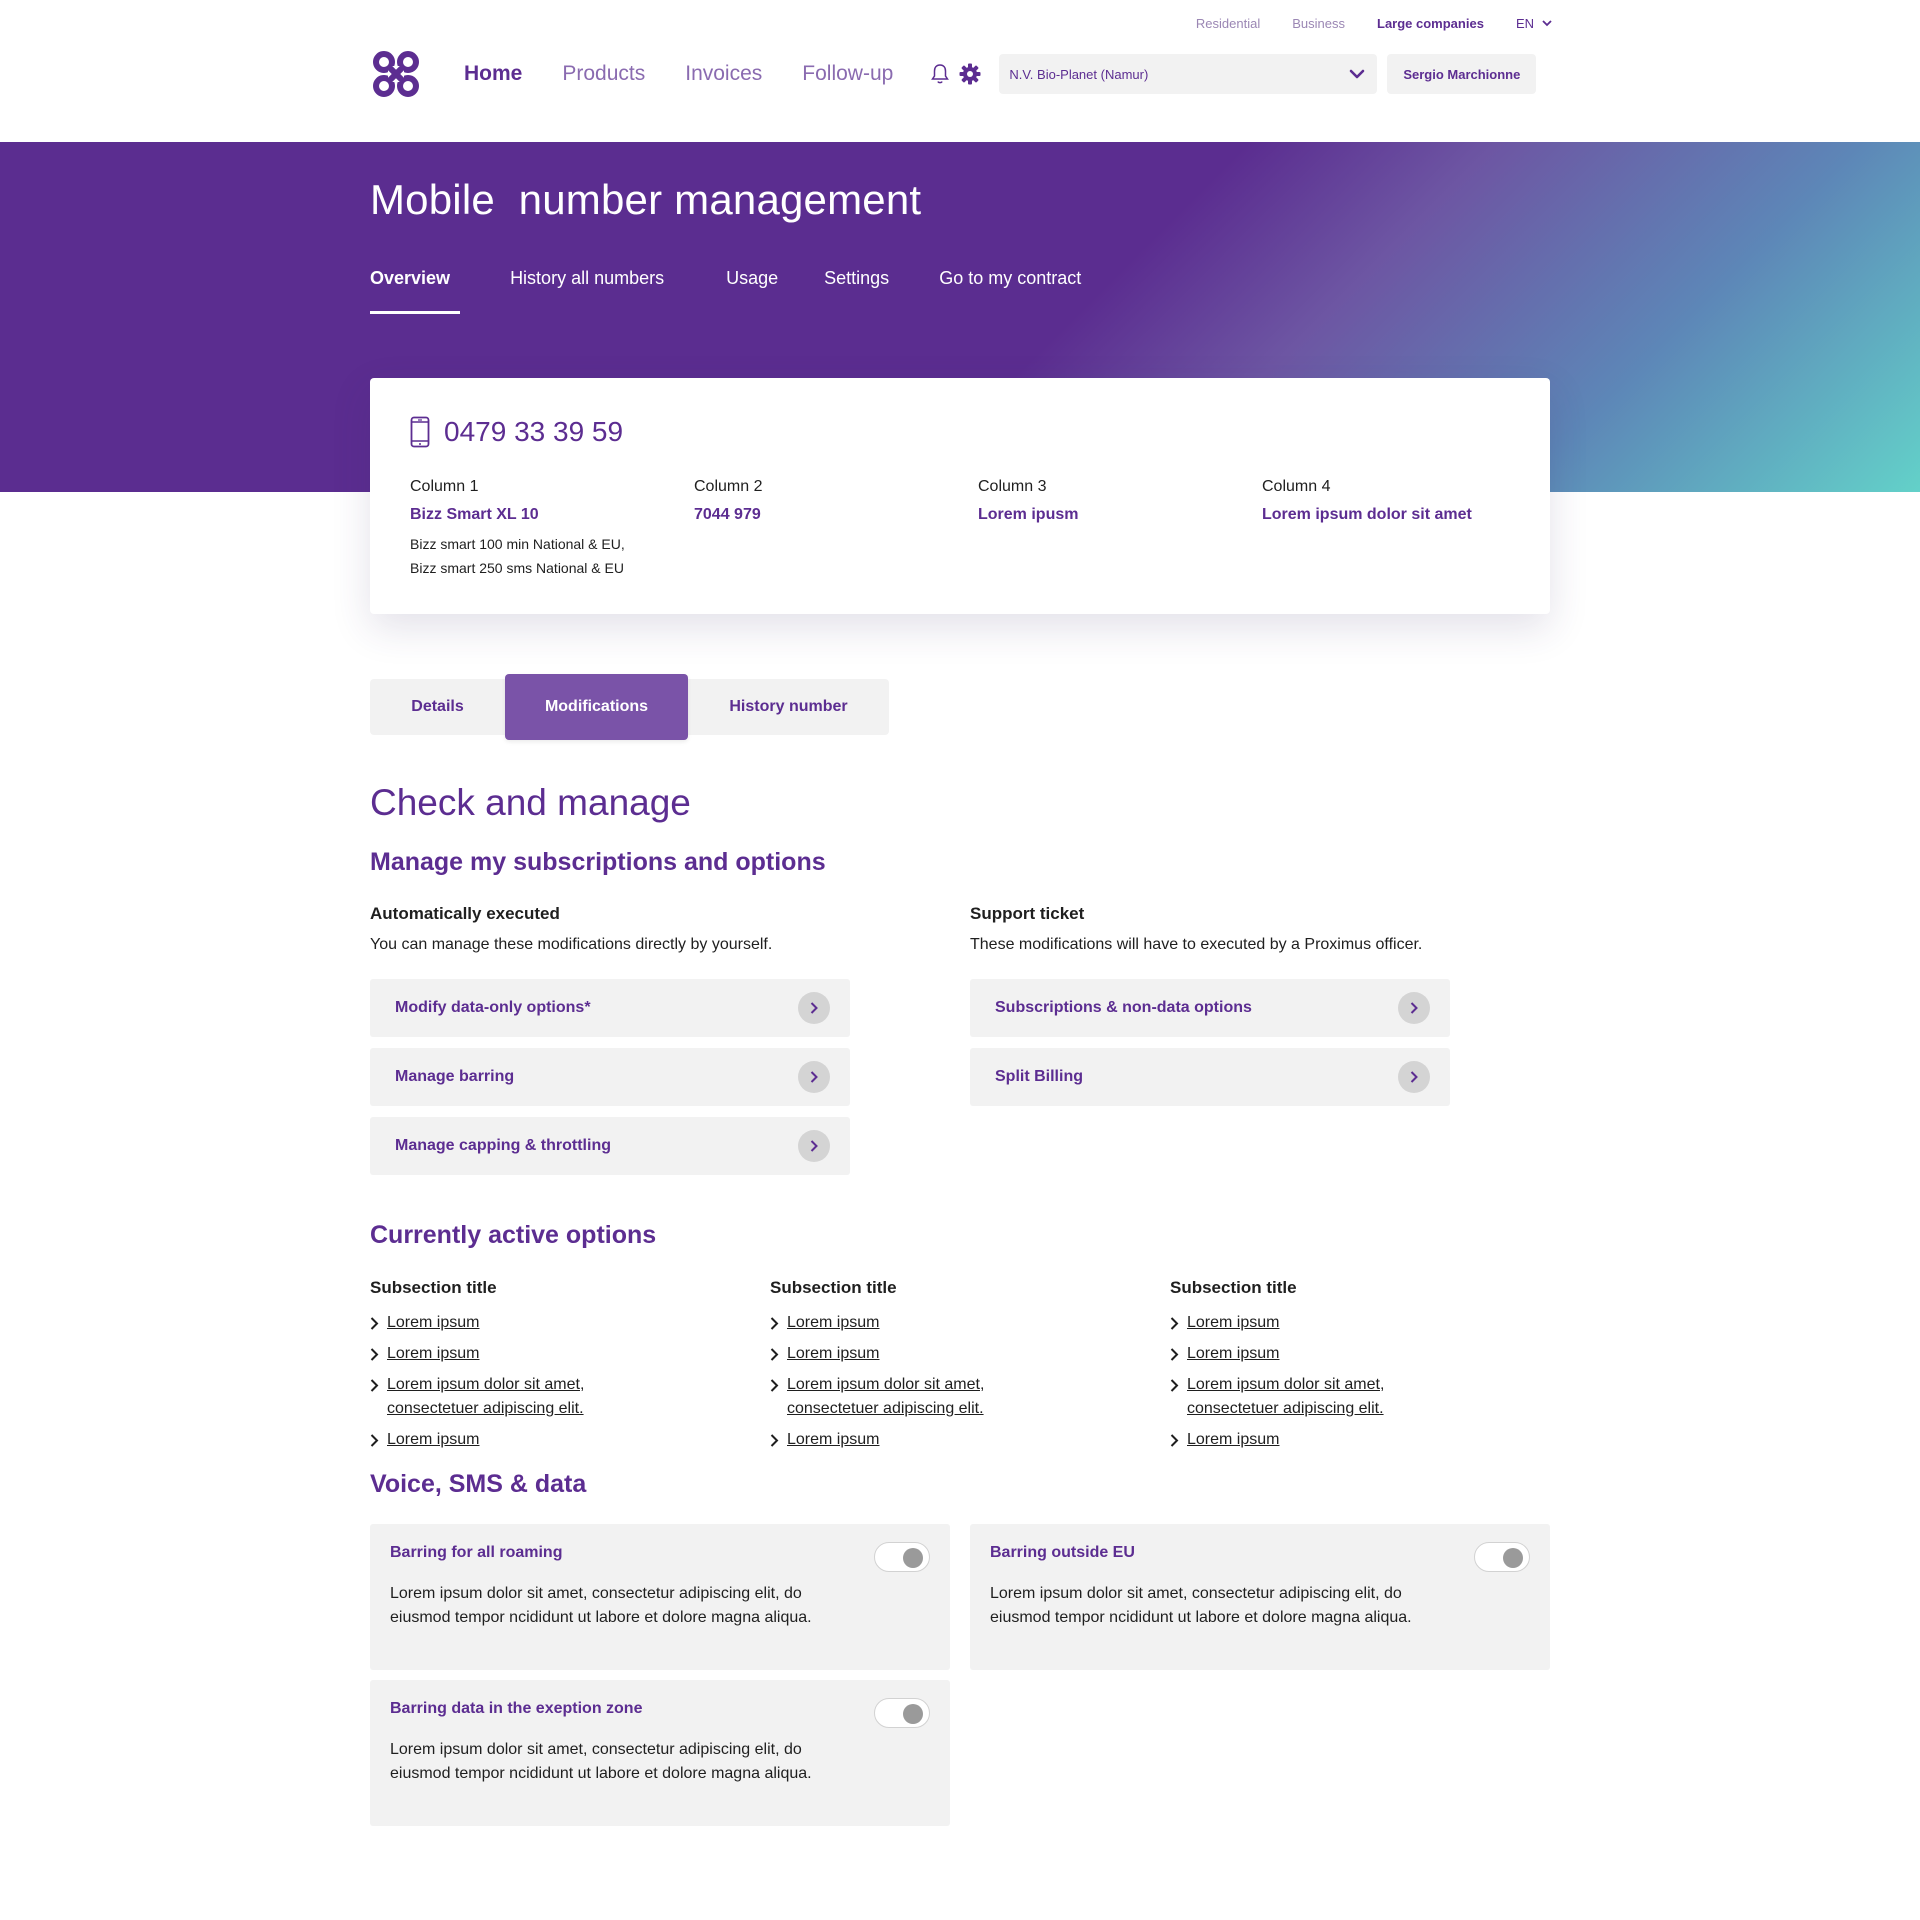  I want to click on barring-outside-eu-toggle, so click(1502, 1557).